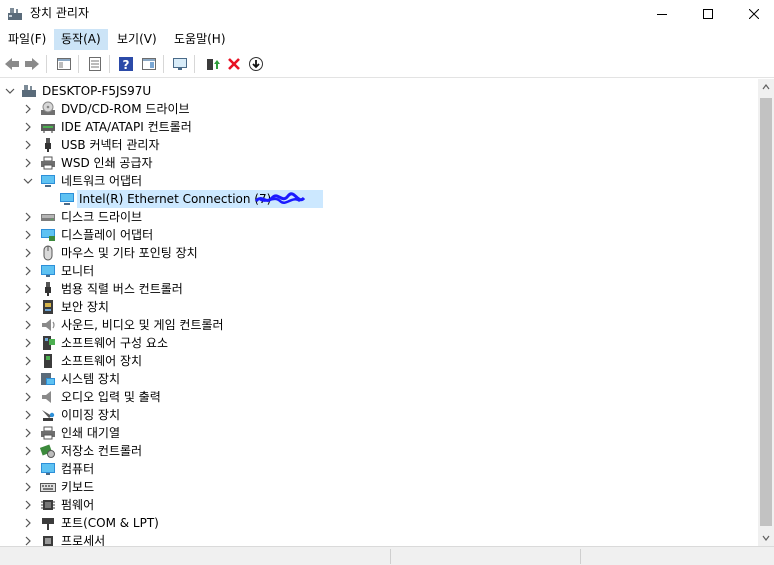  Describe the element at coordinates (379, 307) in the screenshot. I see `tree-category-security: 보안 장치` at that location.